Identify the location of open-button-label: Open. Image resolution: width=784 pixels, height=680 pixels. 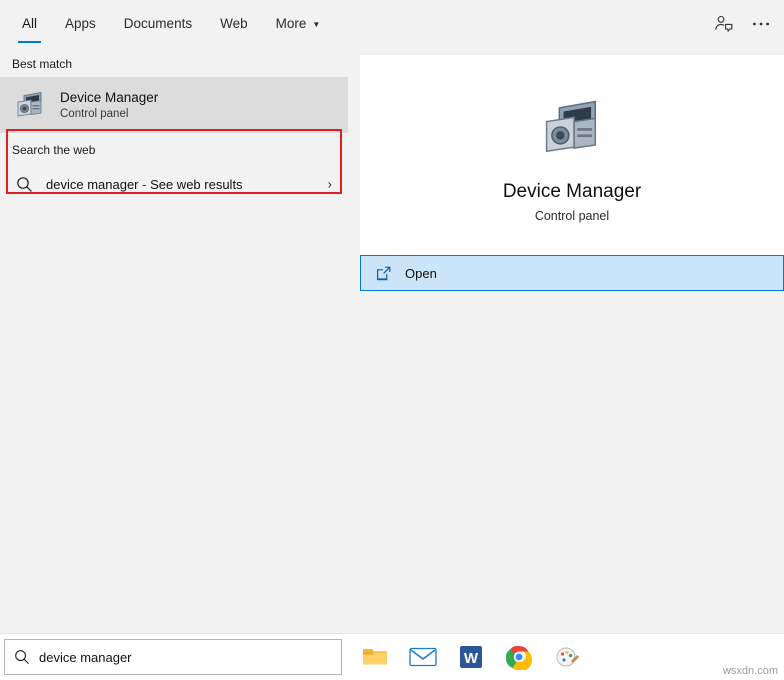
(421, 273).